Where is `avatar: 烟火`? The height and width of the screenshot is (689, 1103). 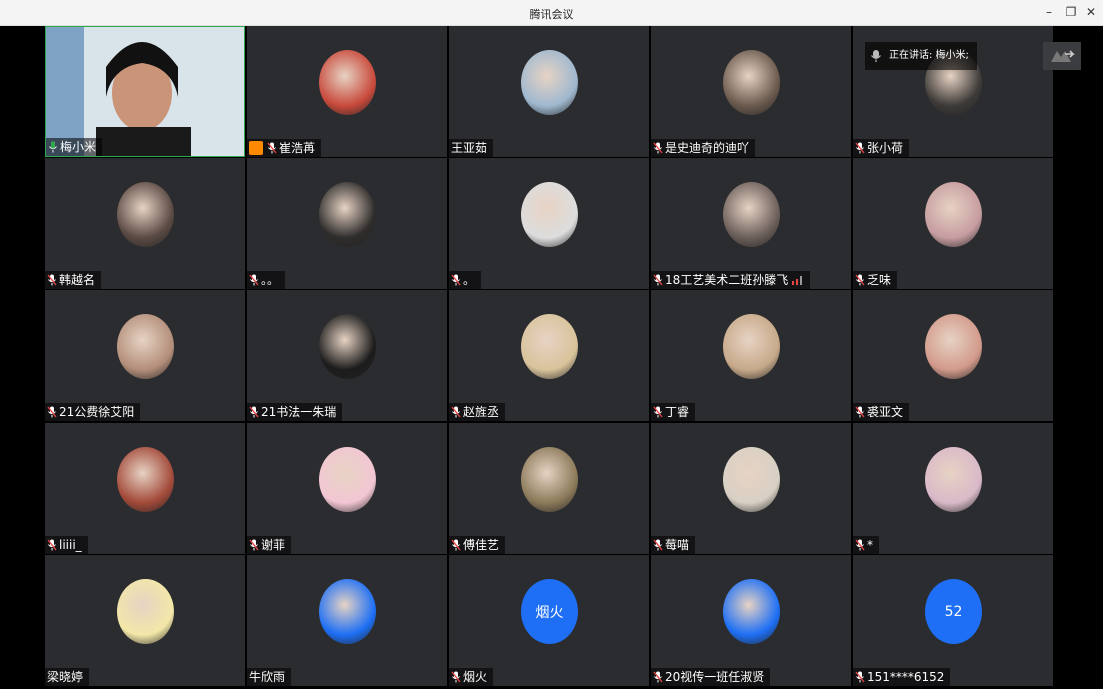 avatar: 烟火 is located at coordinates (549, 611).